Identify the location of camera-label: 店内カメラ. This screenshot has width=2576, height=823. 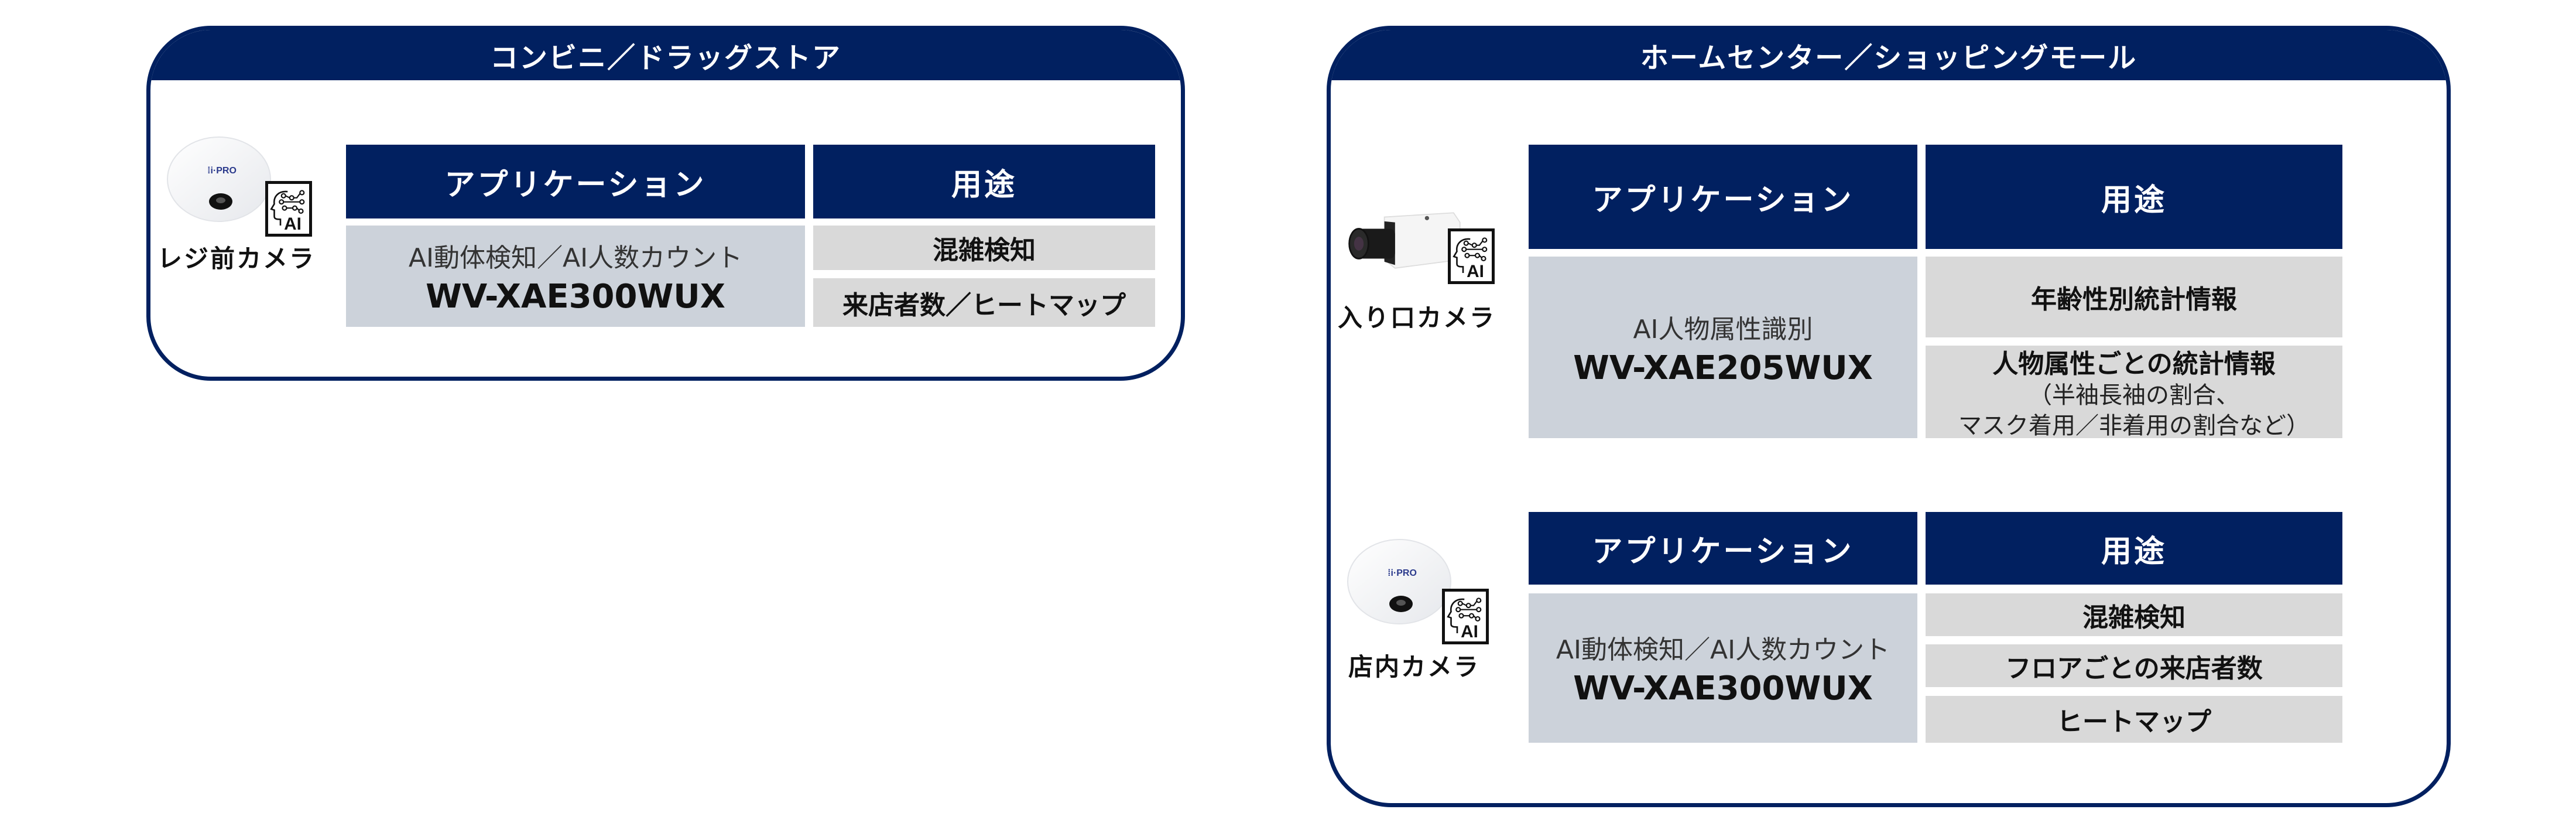
(1414, 667).